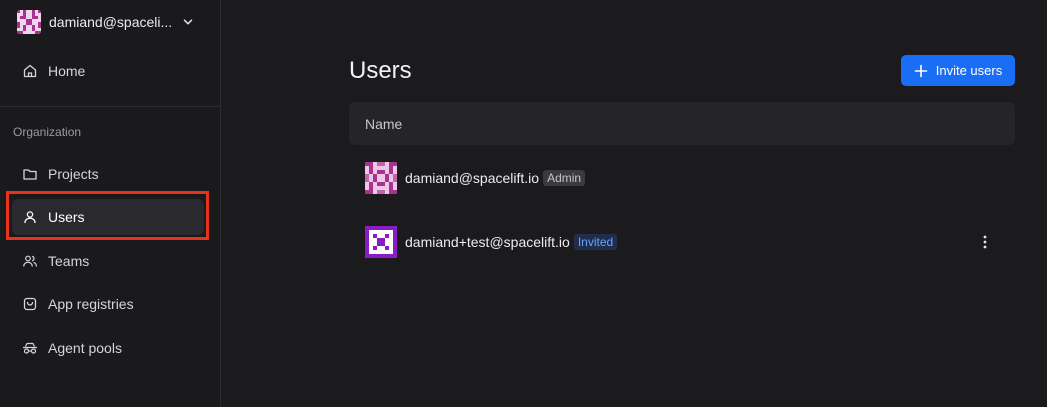 This screenshot has height=407, width=1047. I want to click on app-registry-icon, so click(30, 304).